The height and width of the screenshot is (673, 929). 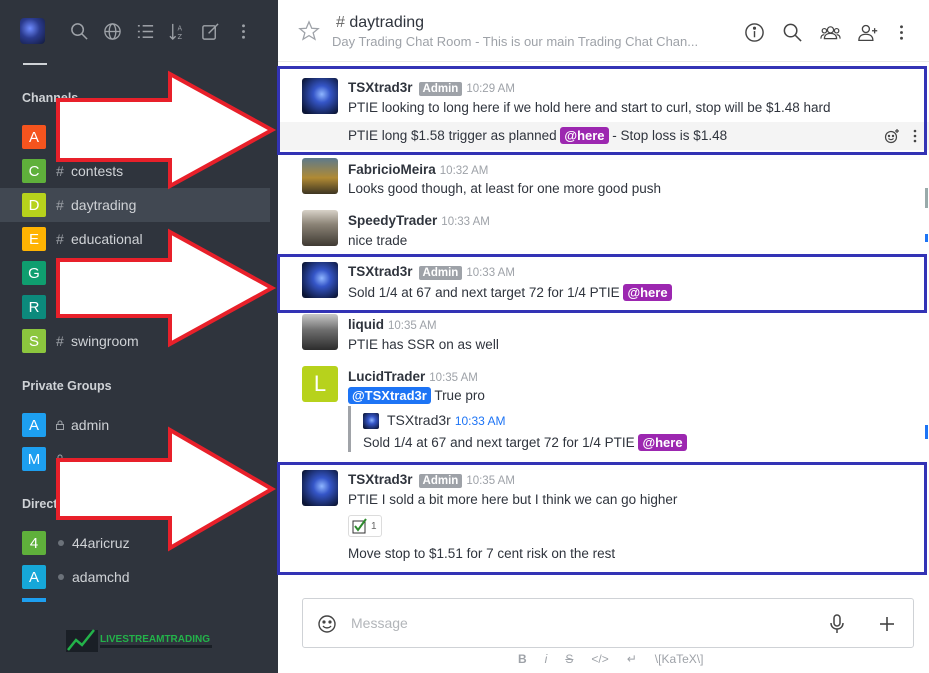 What do you see at coordinates (34, 459) in the screenshot?
I see `group-avatar: M` at bounding box center [34, 459].